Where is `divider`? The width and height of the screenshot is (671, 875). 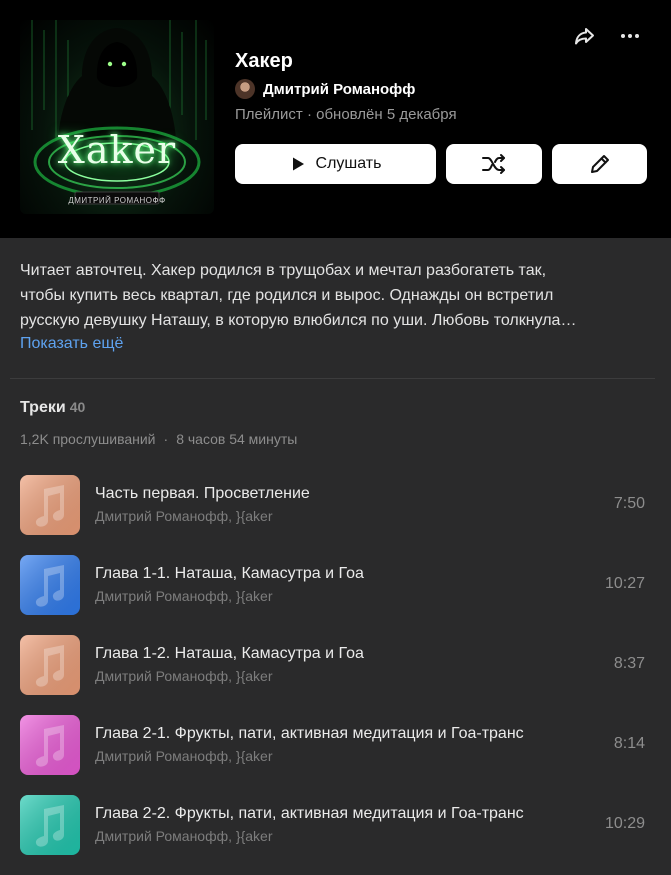 divider is located at coordinates (332, 378).